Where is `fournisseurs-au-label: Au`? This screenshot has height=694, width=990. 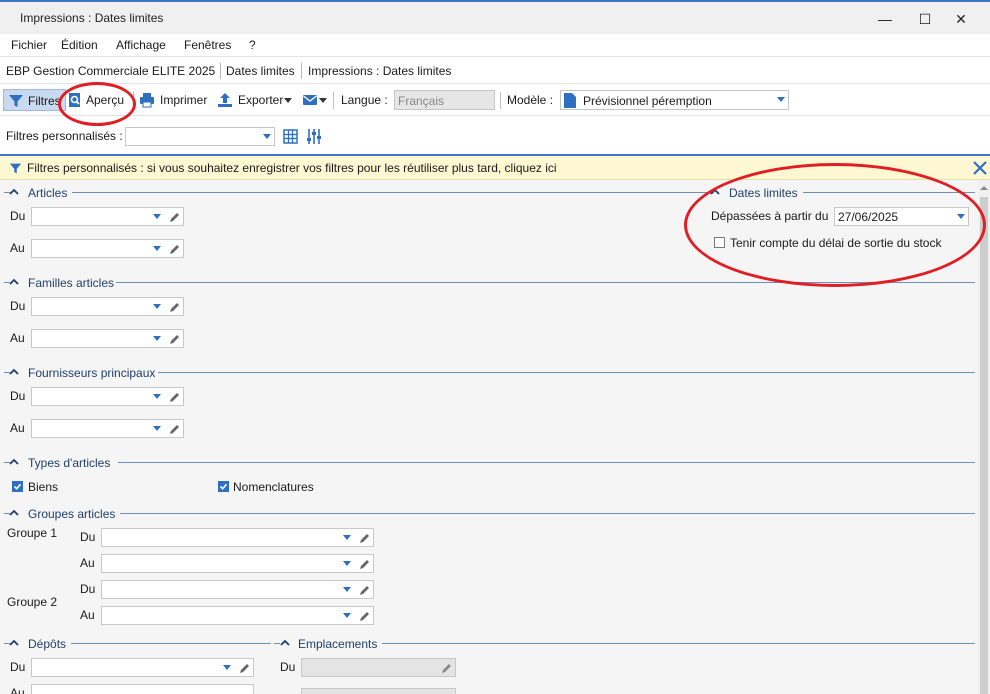
fournisseurs-au-label: Au is located at coordinates (17, 428).